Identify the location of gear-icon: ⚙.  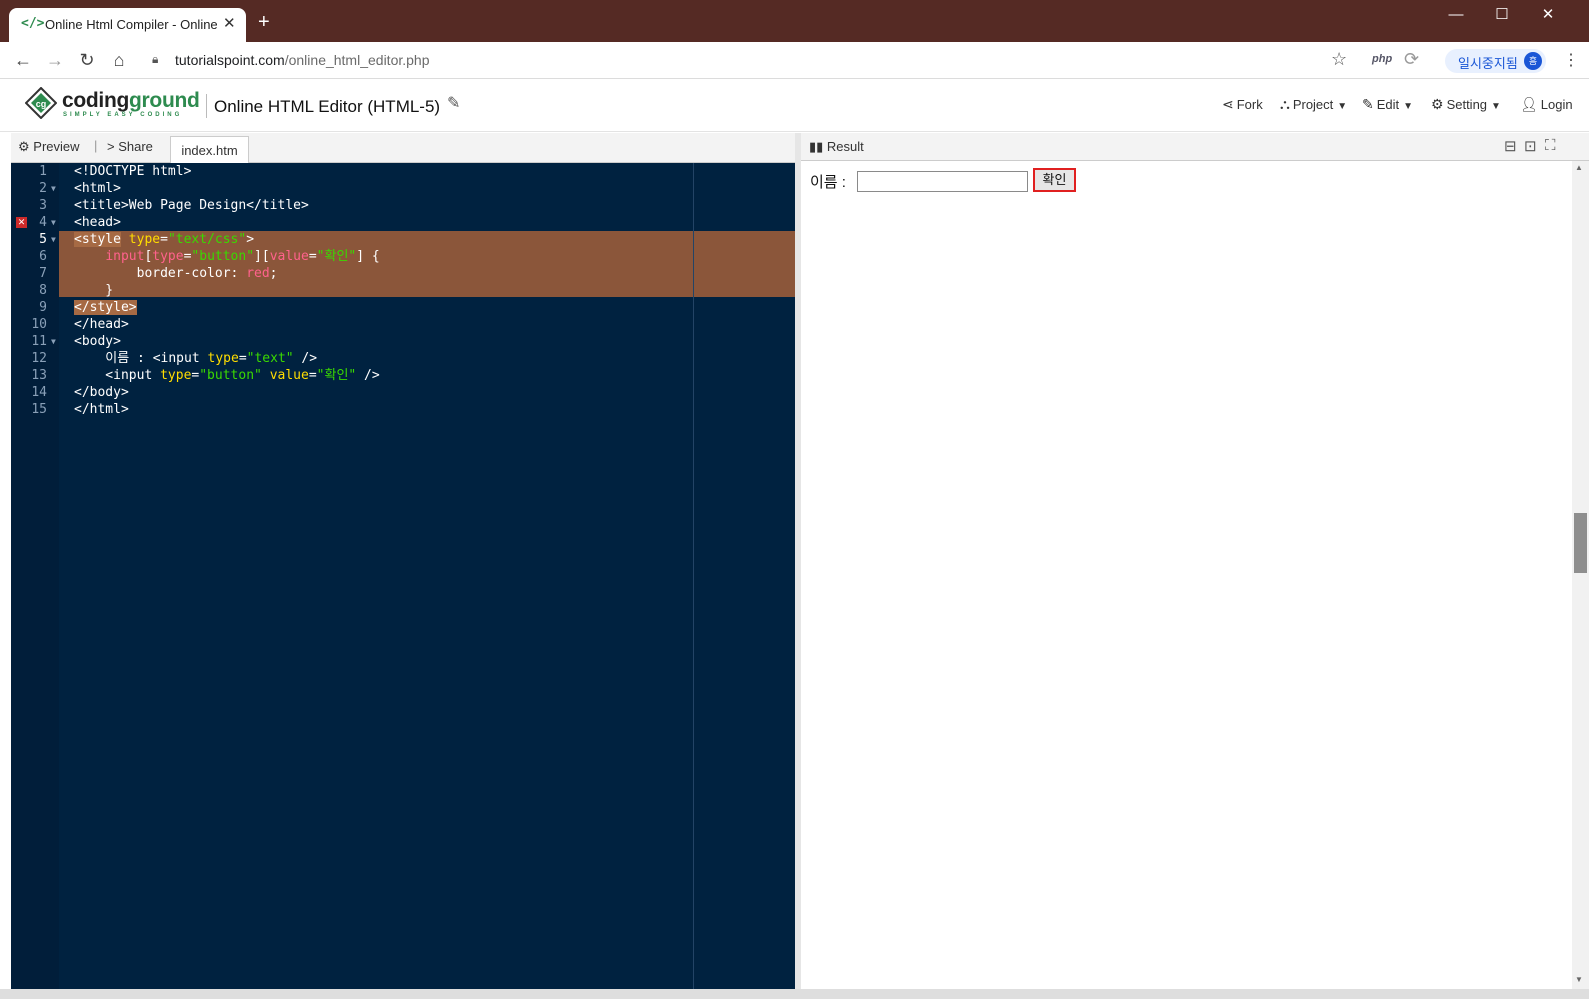
(1437, 104).